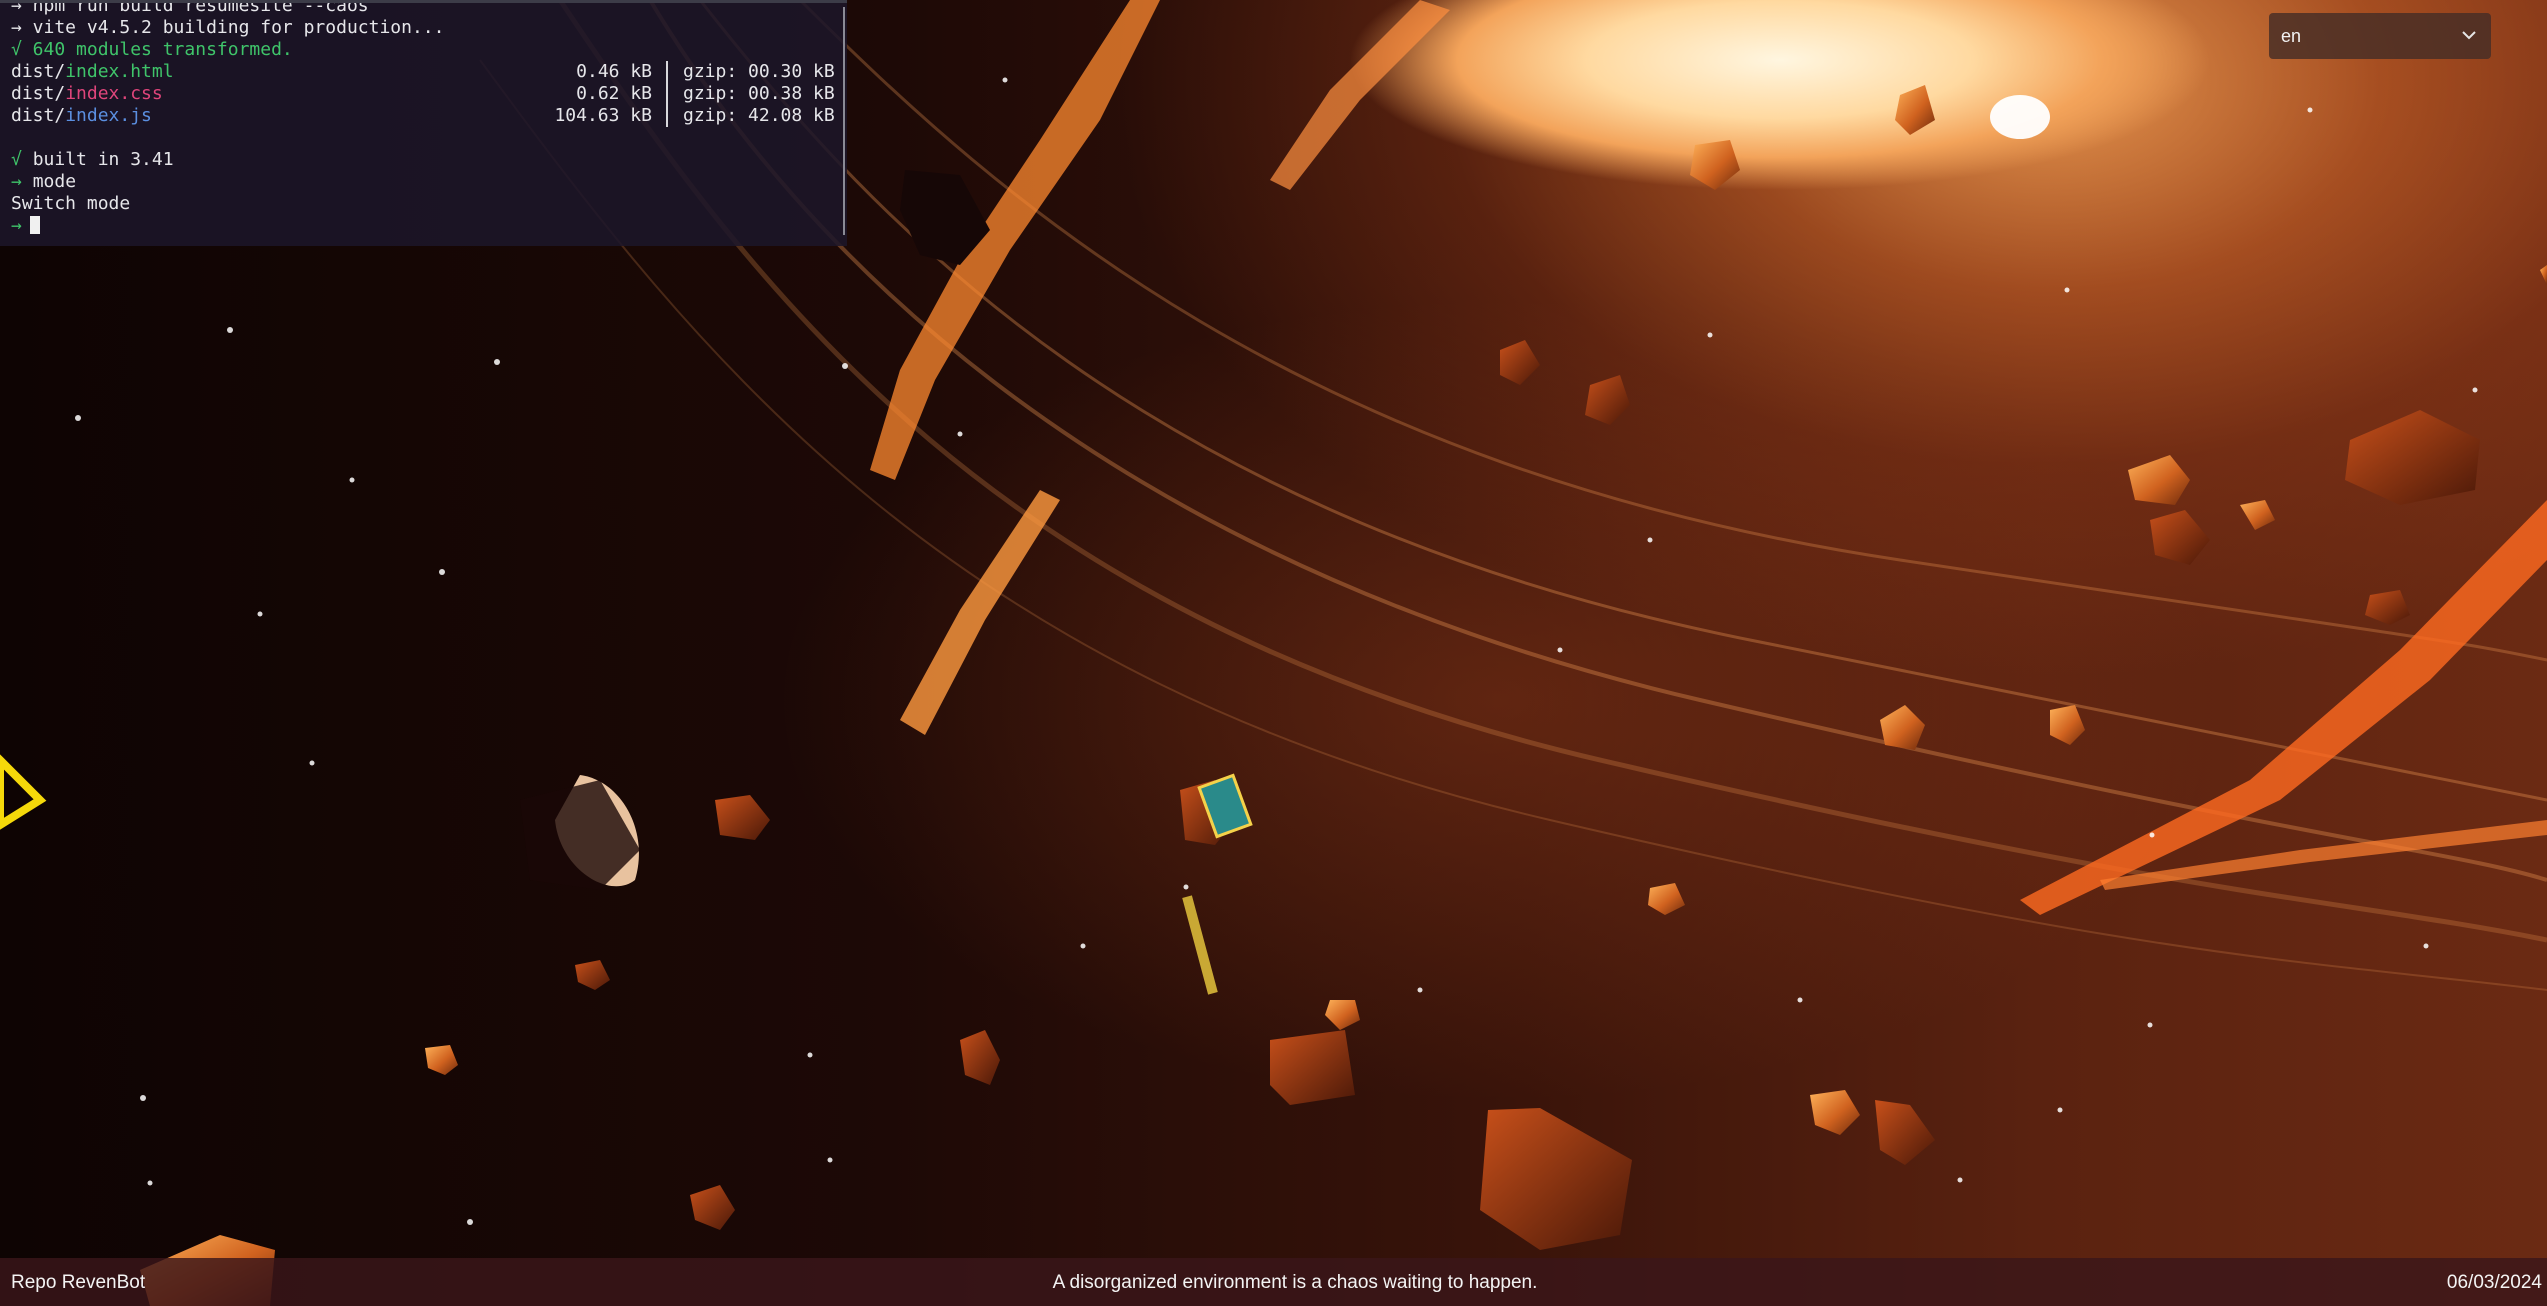 This screenshot has height=1306, width=2547. I want to click on terminal-cursor, so click(34, 225).